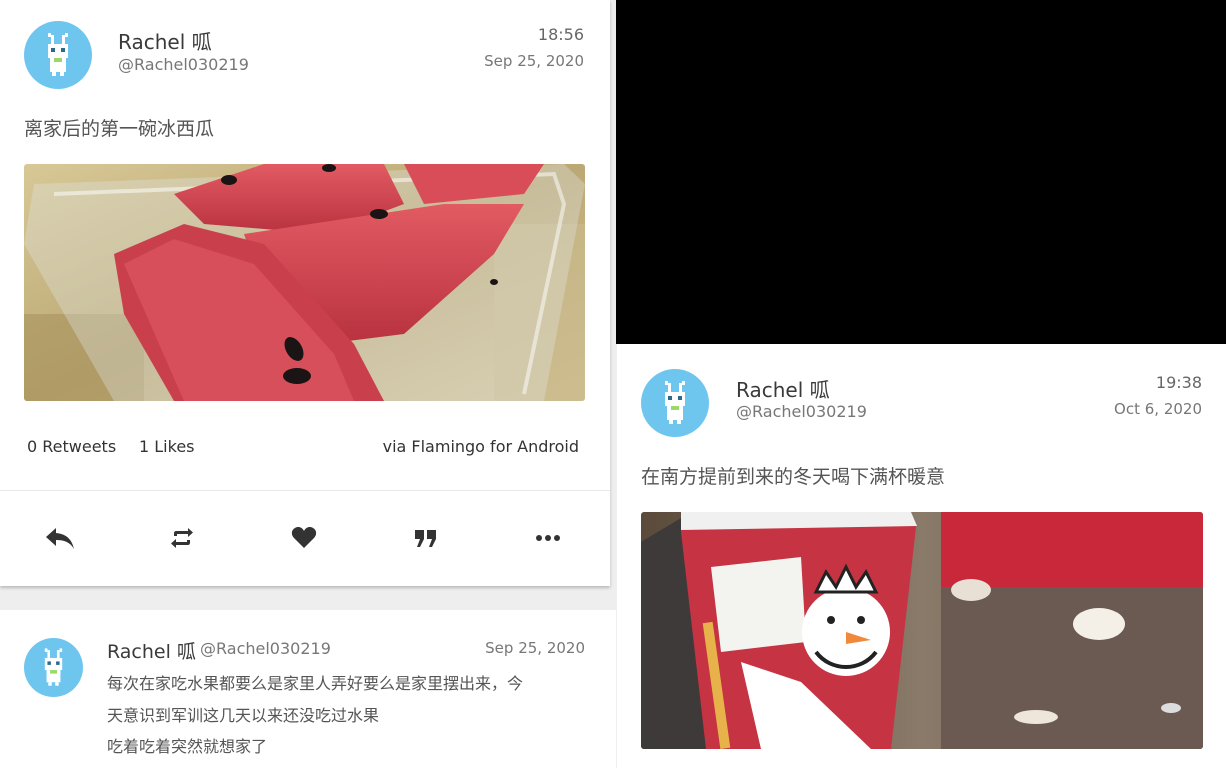 Image resolution: width=1226 pixels, height=768 pixels. I want to click on retweet-count: 0 Retweets, so click(71, 446).